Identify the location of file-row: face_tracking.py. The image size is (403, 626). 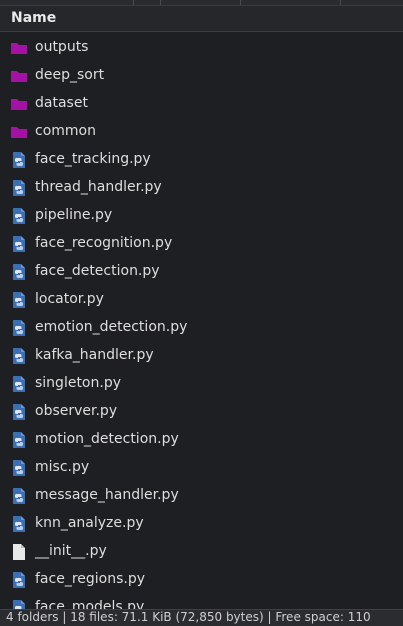
(201, 160).